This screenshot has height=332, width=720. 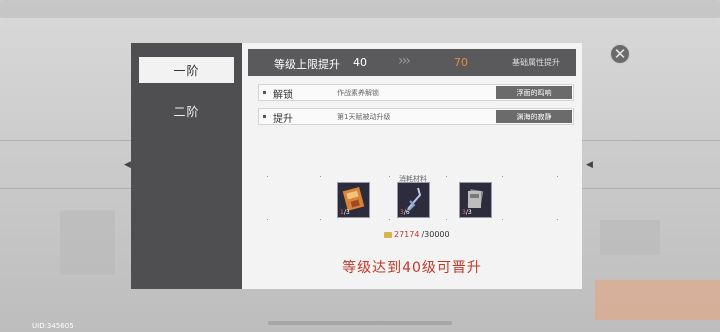 What do you see at coordinates (186, 70) in the screenshot?
I see `tier-tab-1: 一阶` at bounding box center [186, 70].